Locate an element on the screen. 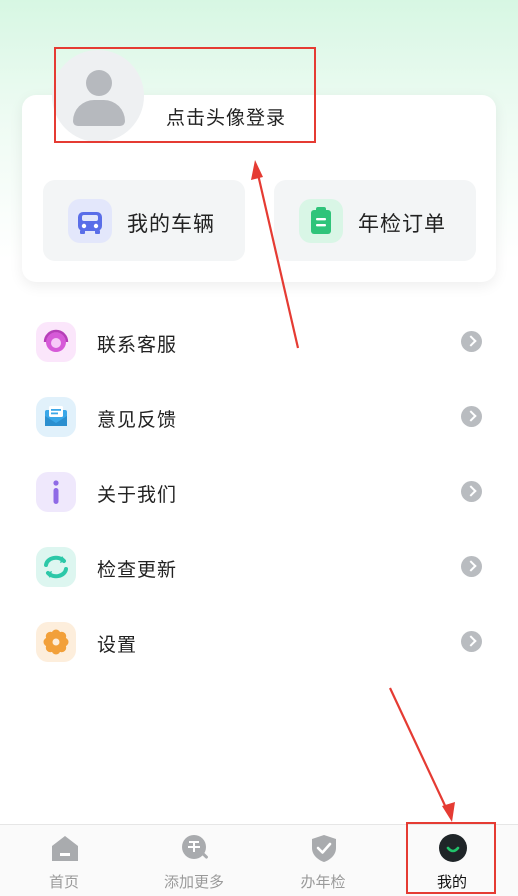 The height and width of the screenshot is (896, 518). annotation-arrowhead-up is located at coordinates (257, 170).